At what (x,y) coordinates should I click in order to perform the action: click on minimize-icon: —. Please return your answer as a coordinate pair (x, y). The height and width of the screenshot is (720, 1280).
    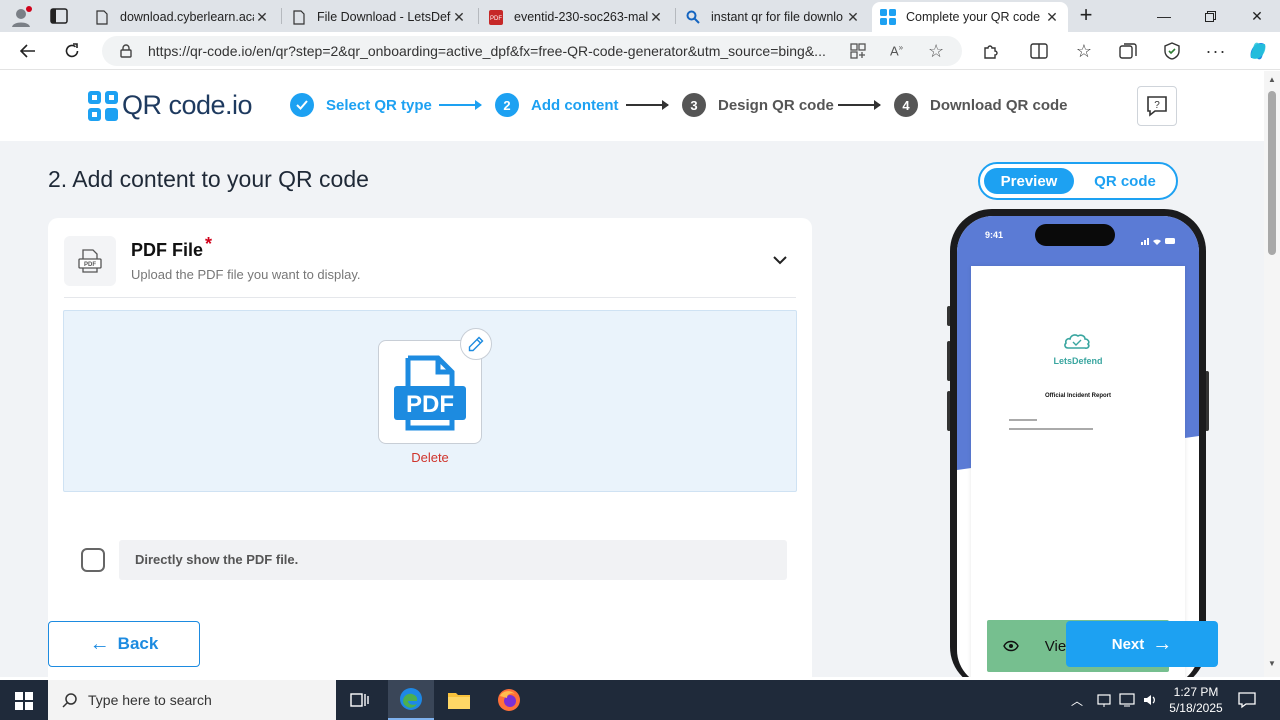
    Looking at the image, I should click on (1164, 16).